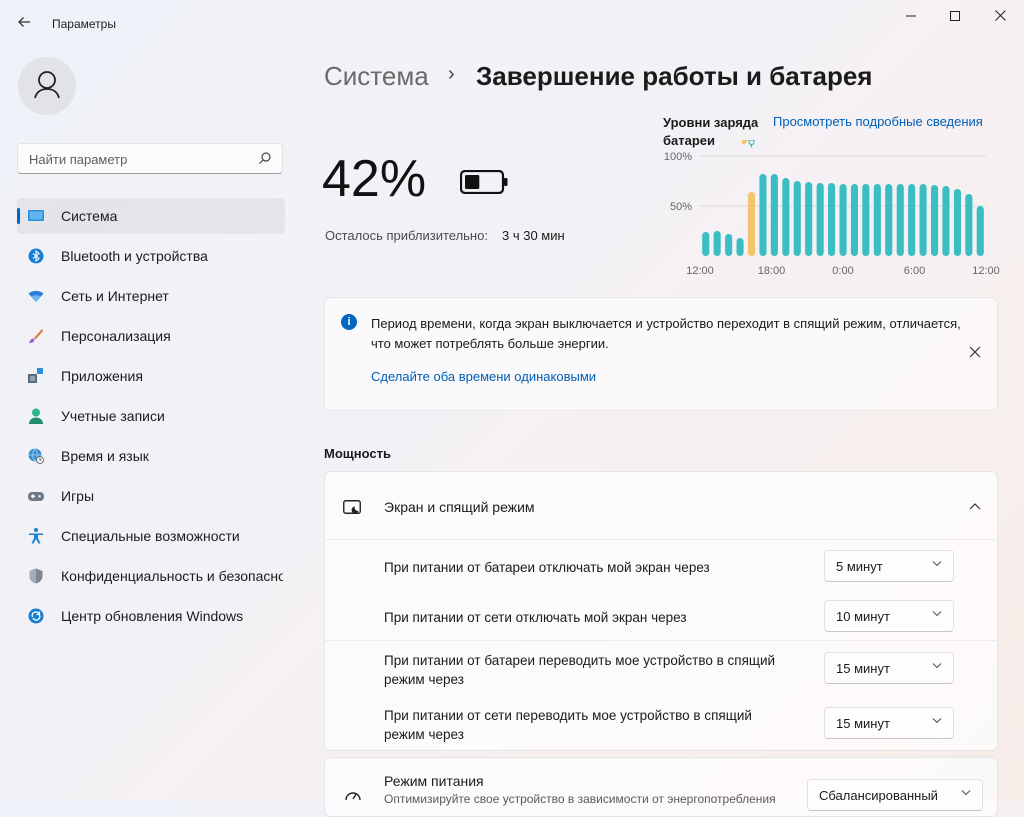 Image resolution: width=1024 pixels, height=817 pixels. Describe the element at coordinates (89, 216) in the screenshot. I see `sidebar-item-label: Система` at that location.